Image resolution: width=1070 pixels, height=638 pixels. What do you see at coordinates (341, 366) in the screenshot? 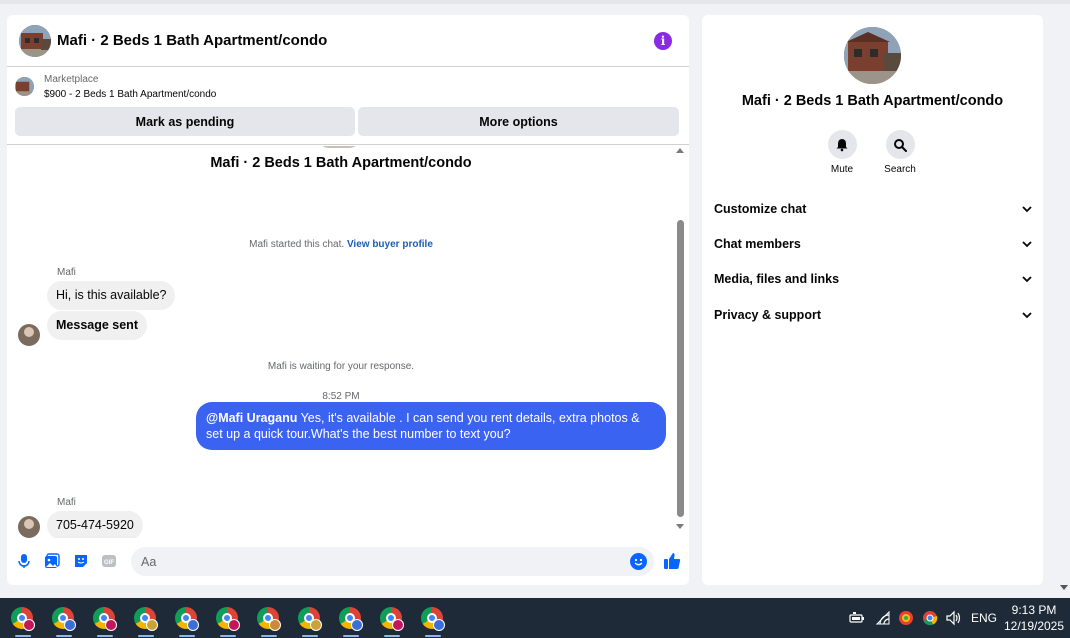
I see `system-message-waiting: Mafi is waiting for your response.` at bounding box center [341, 366].